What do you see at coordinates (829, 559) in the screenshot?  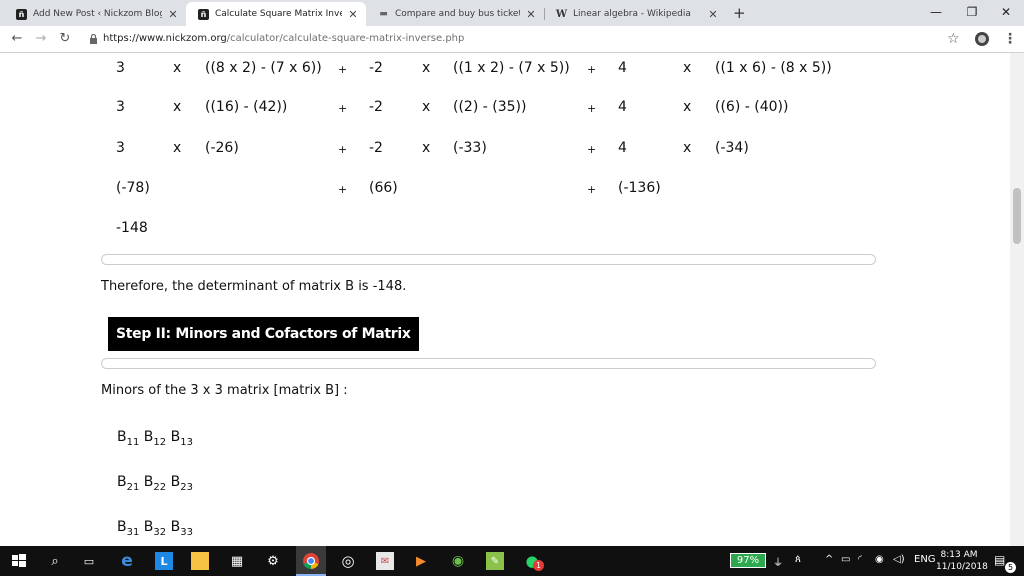 I see `chevron-up-icon: ^` at bounding box center [829, 559].